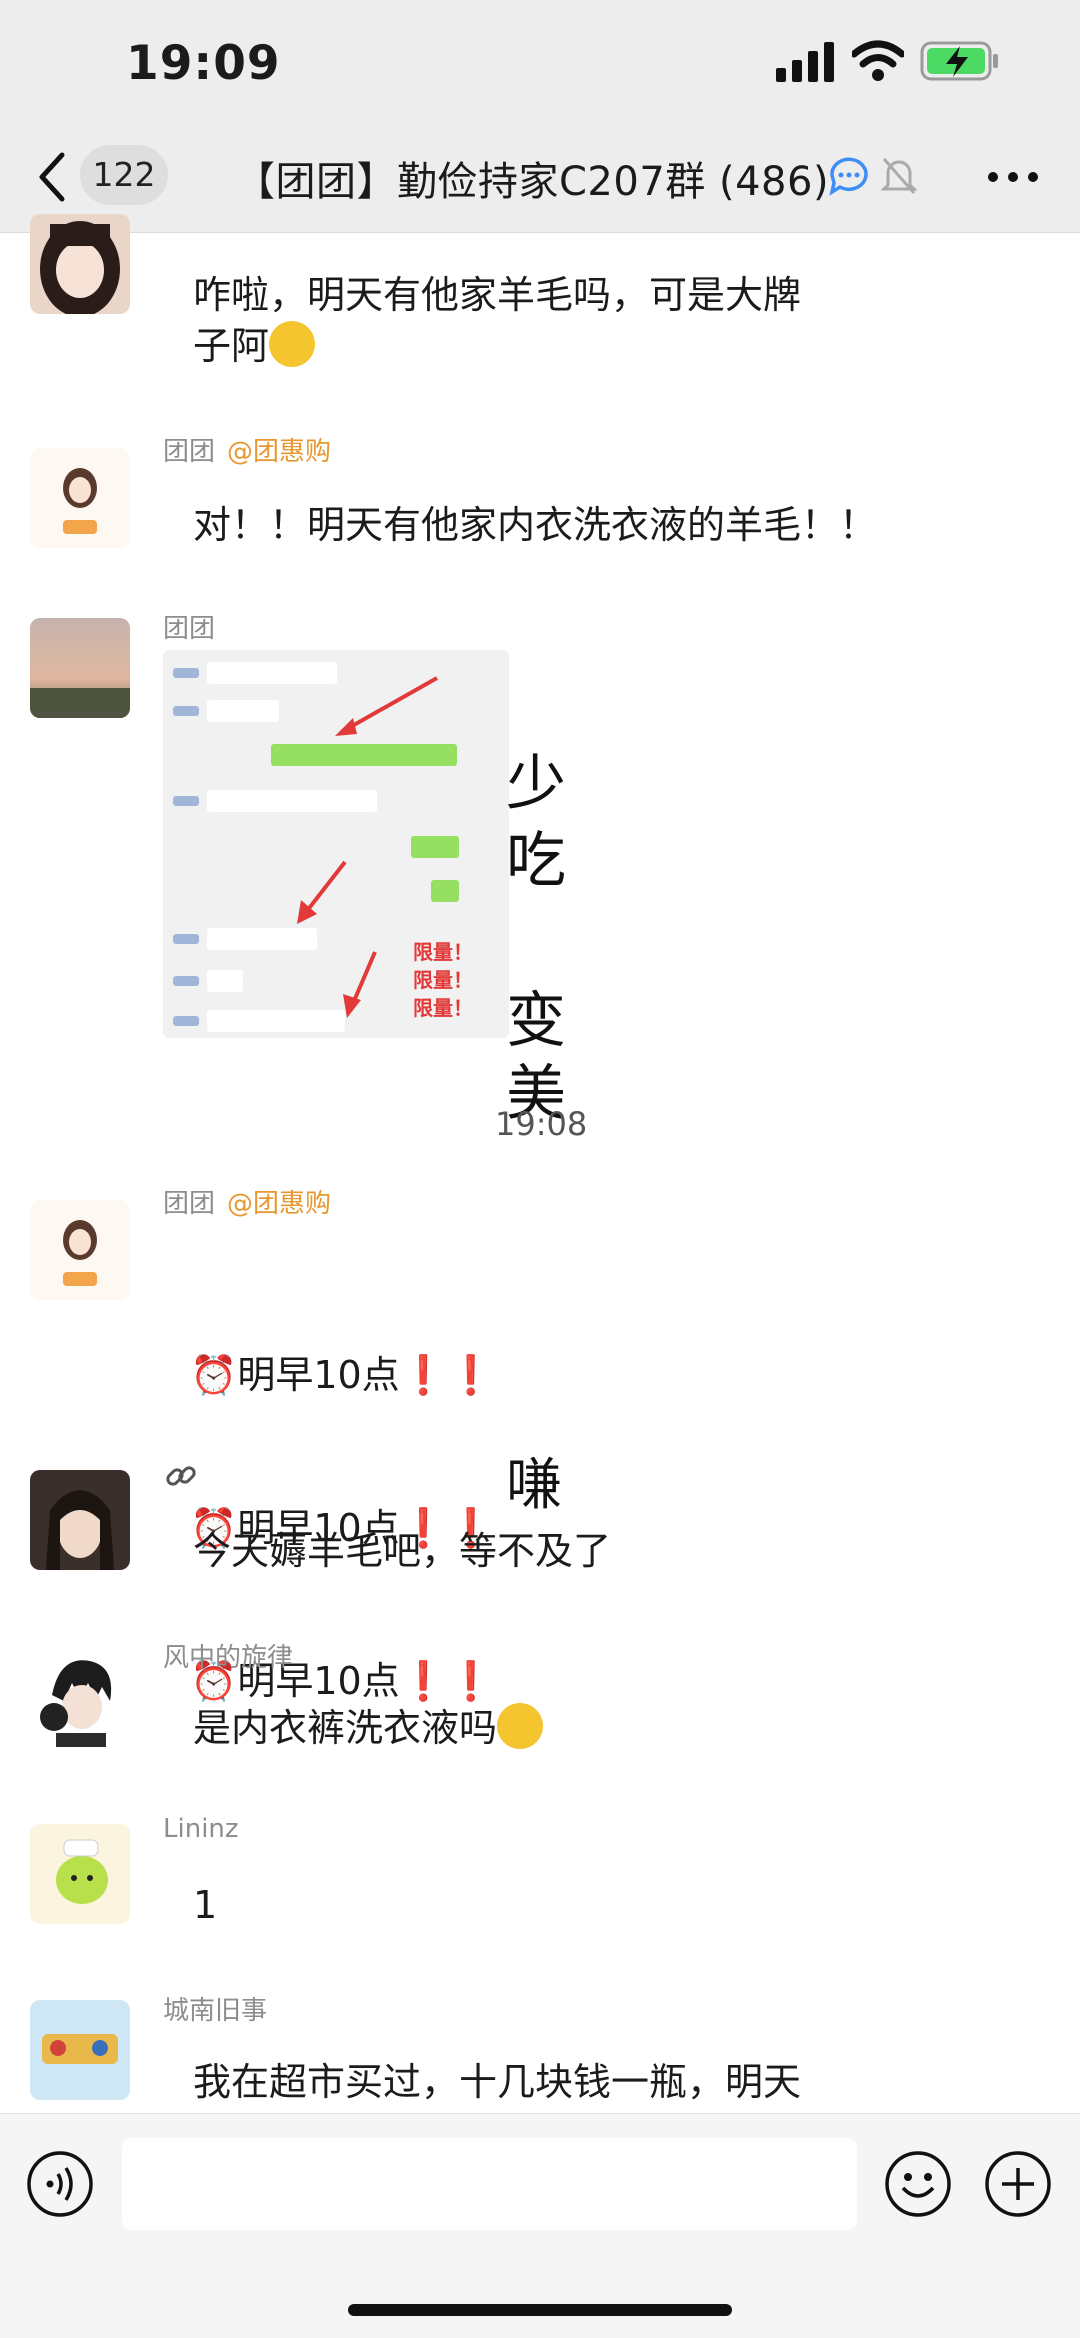 The width and height of the screenshot is (1080, 2338). What do you see at coordinates (536, 861) in the screenshot?
I see `overlay-char: 吃` at bounding box center [536, 861].